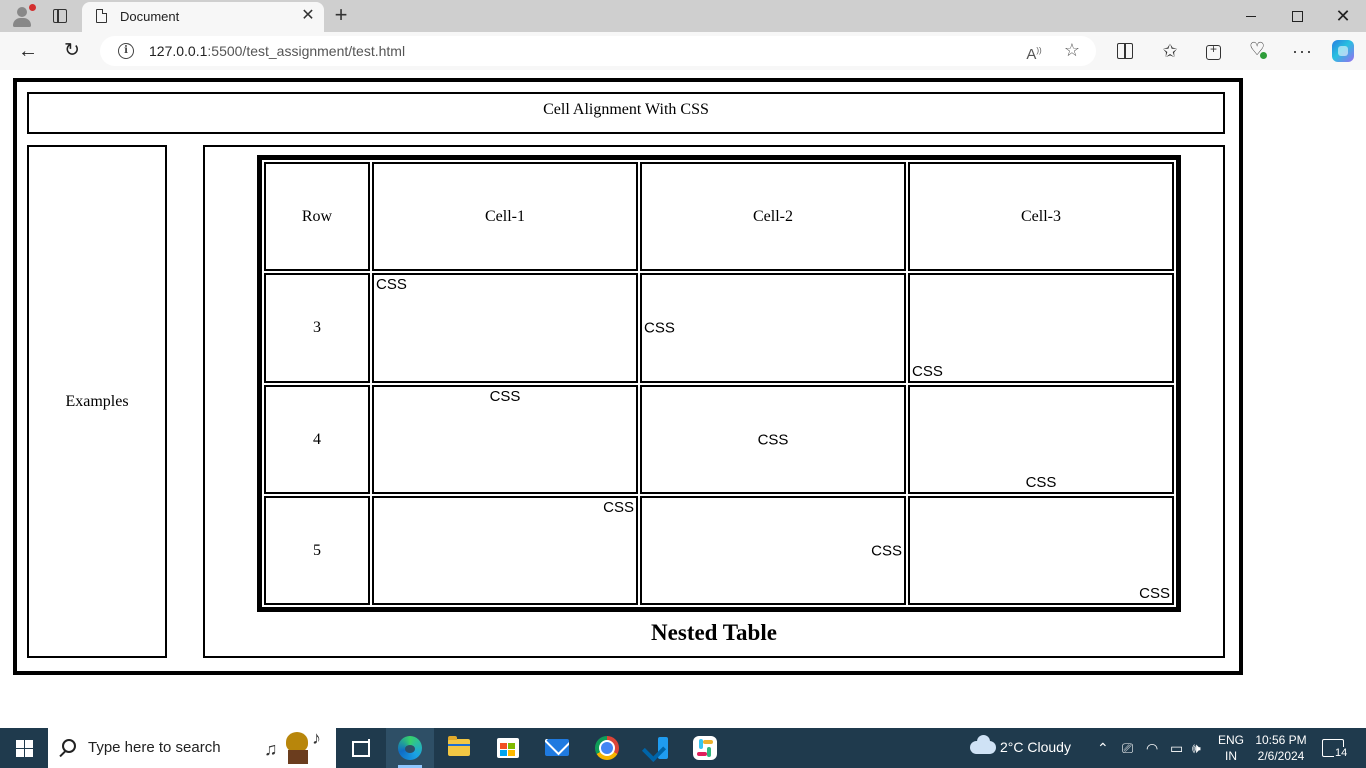 The image size is (1366, 768). I want to click on nested-header-cell: Cell-2, so click(773, 216).